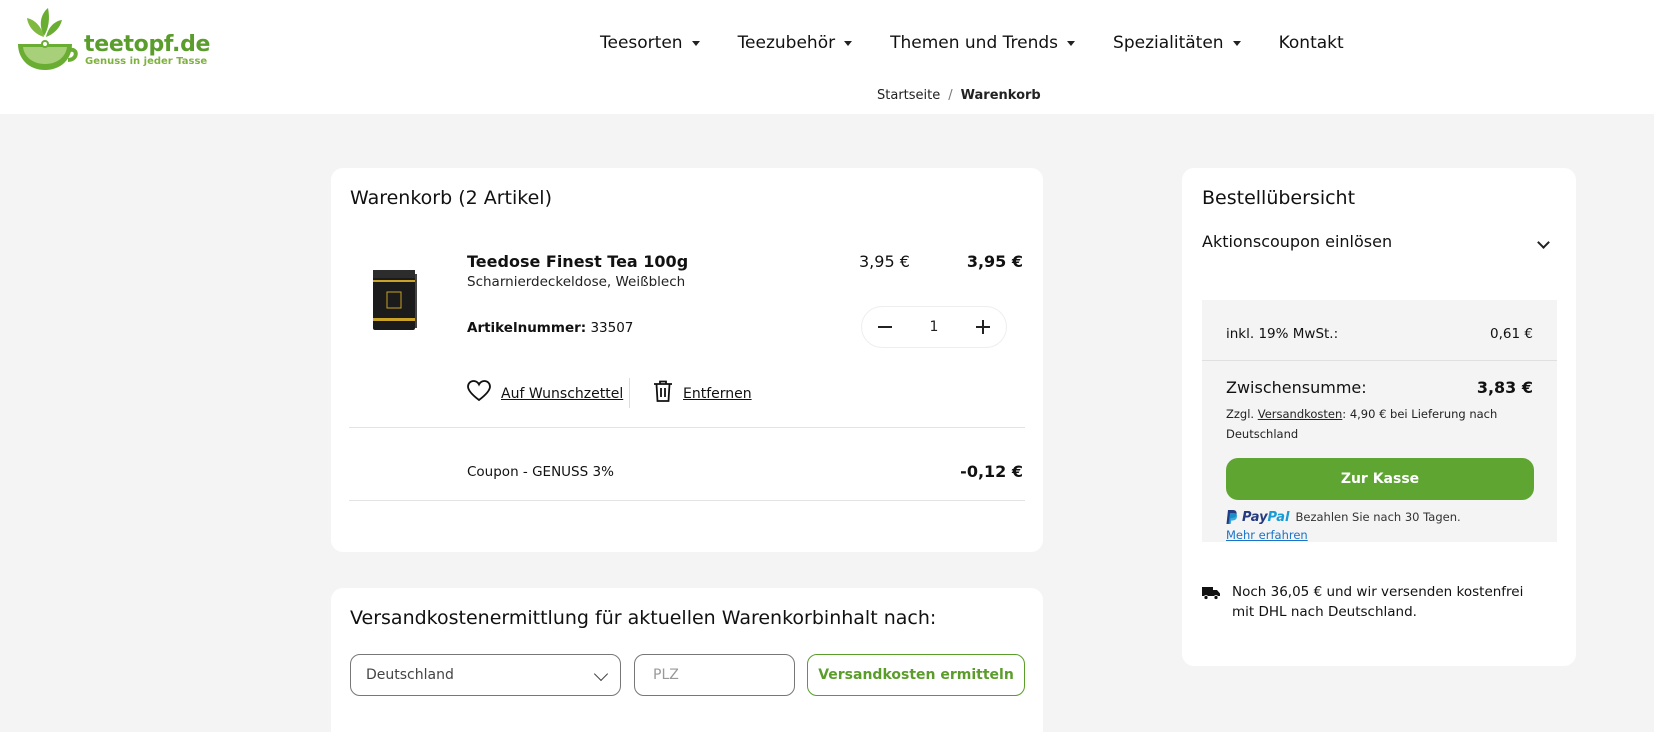 This screenshot has height=732, width=1654. Describe the element at coordinates (786, 43) in the screenshot. I see `nav-label: Teezubehör` at that location.